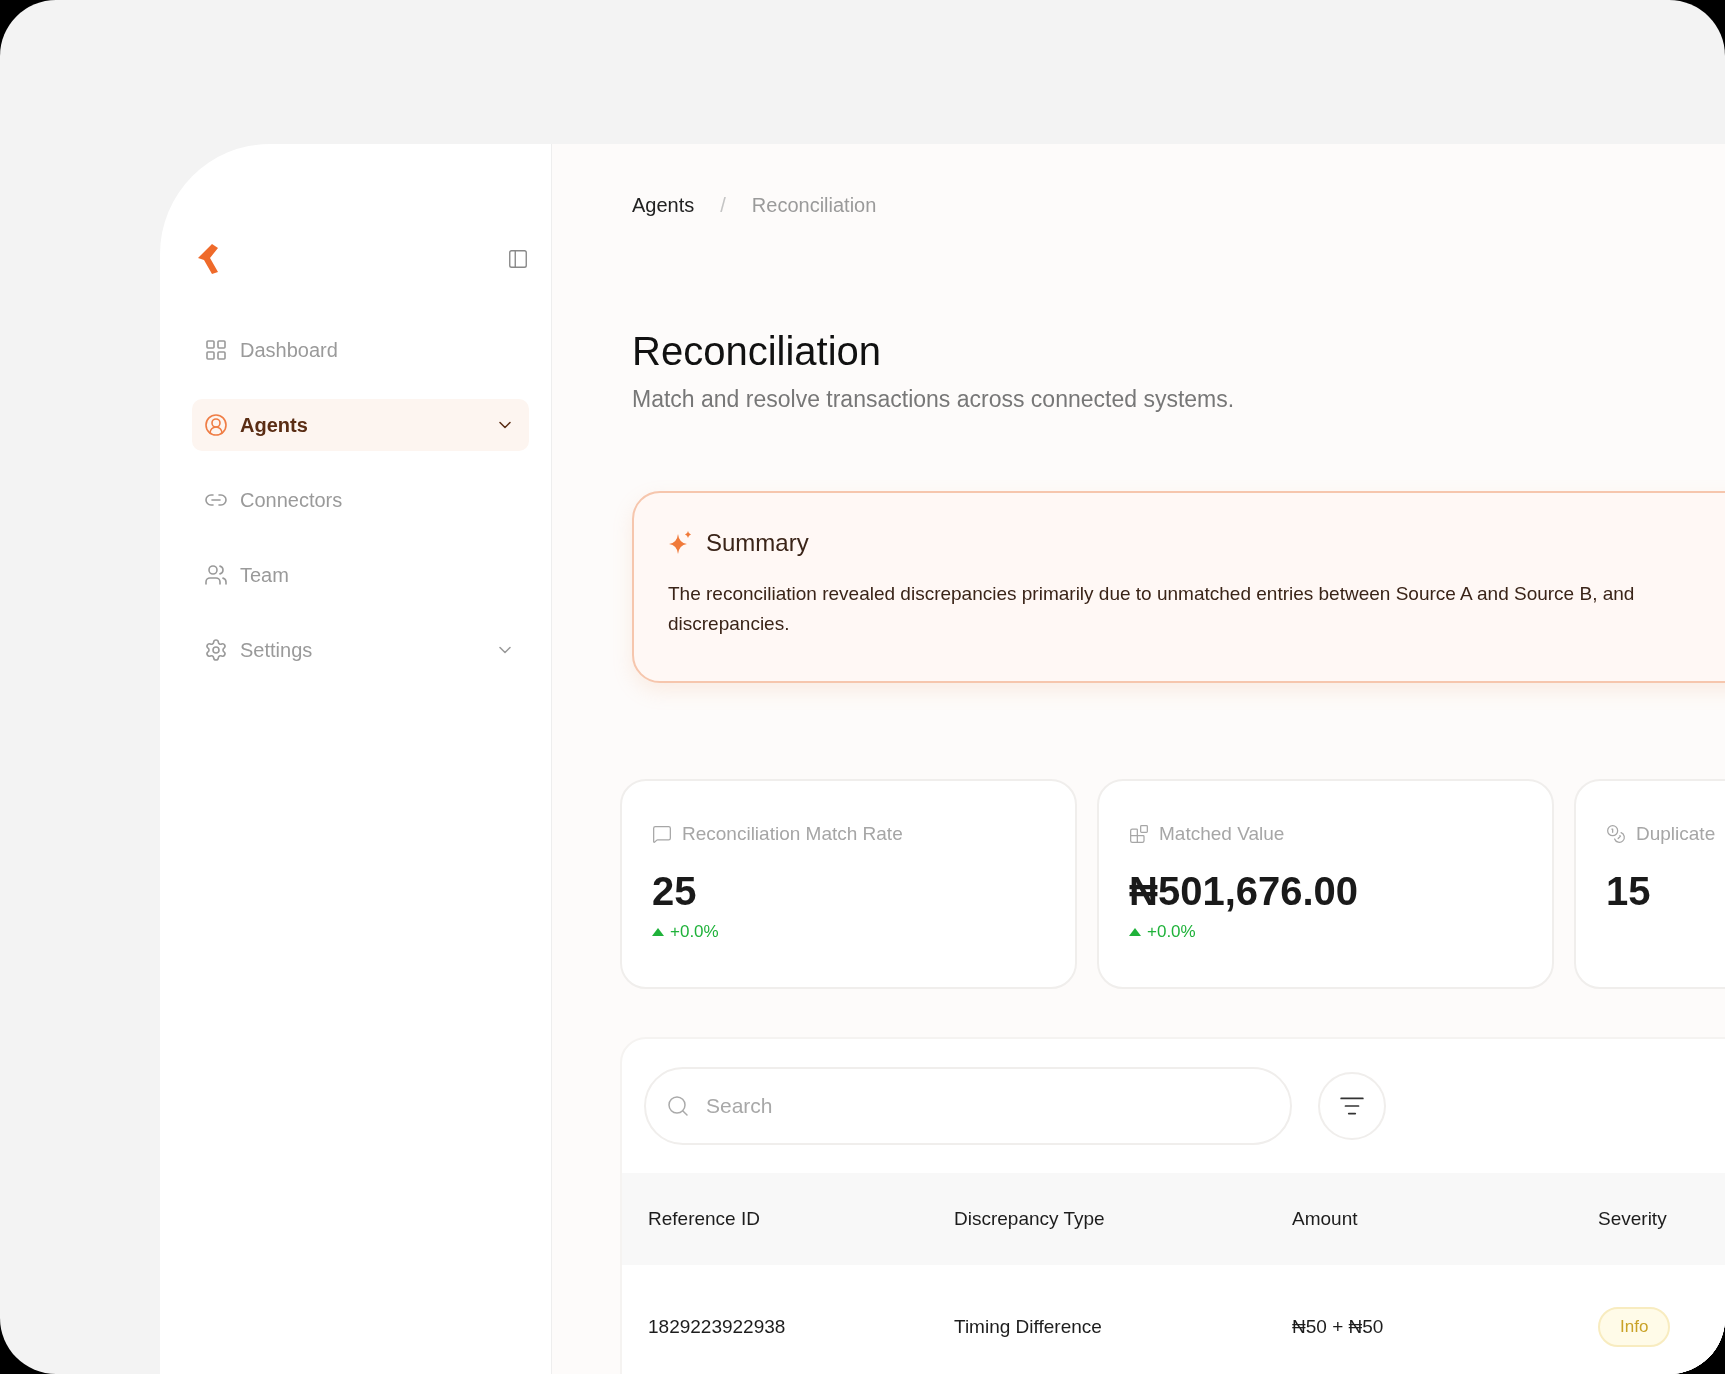  I want to click on summary-text: The reconciliation revealed discrepancies primarily due to unmatched entries between Source A and Source B, and discrepancies., so click(1152, 609).